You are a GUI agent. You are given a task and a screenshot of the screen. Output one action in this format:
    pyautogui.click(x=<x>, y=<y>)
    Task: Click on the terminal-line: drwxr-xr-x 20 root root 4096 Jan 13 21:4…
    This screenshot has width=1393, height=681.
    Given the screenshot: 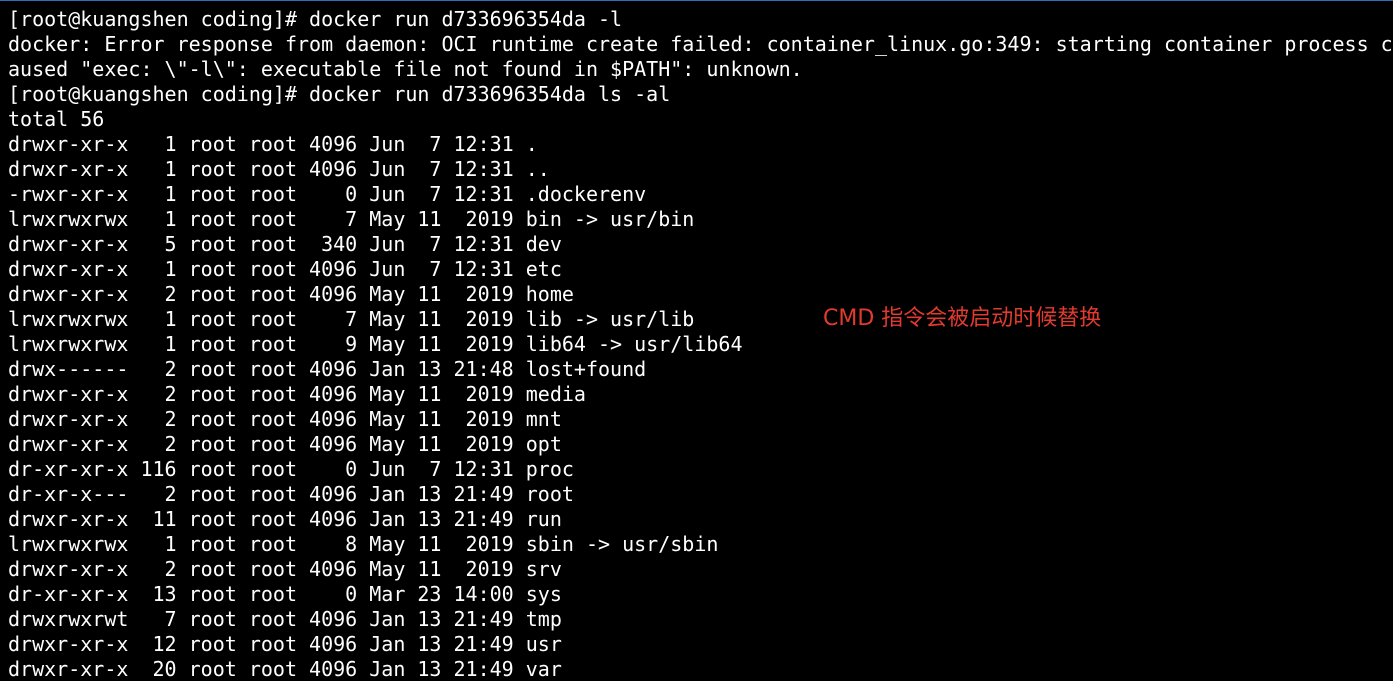 What is the action you would take?
    pyautogui.click(x=285, y=669)
    